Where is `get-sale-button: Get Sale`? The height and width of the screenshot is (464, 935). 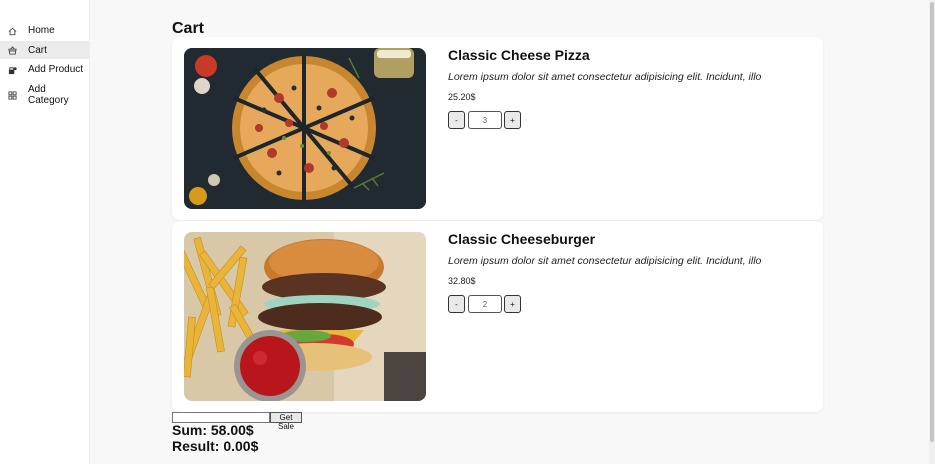
get-sale-button: Get Sale is located at coordinates (286, 421).